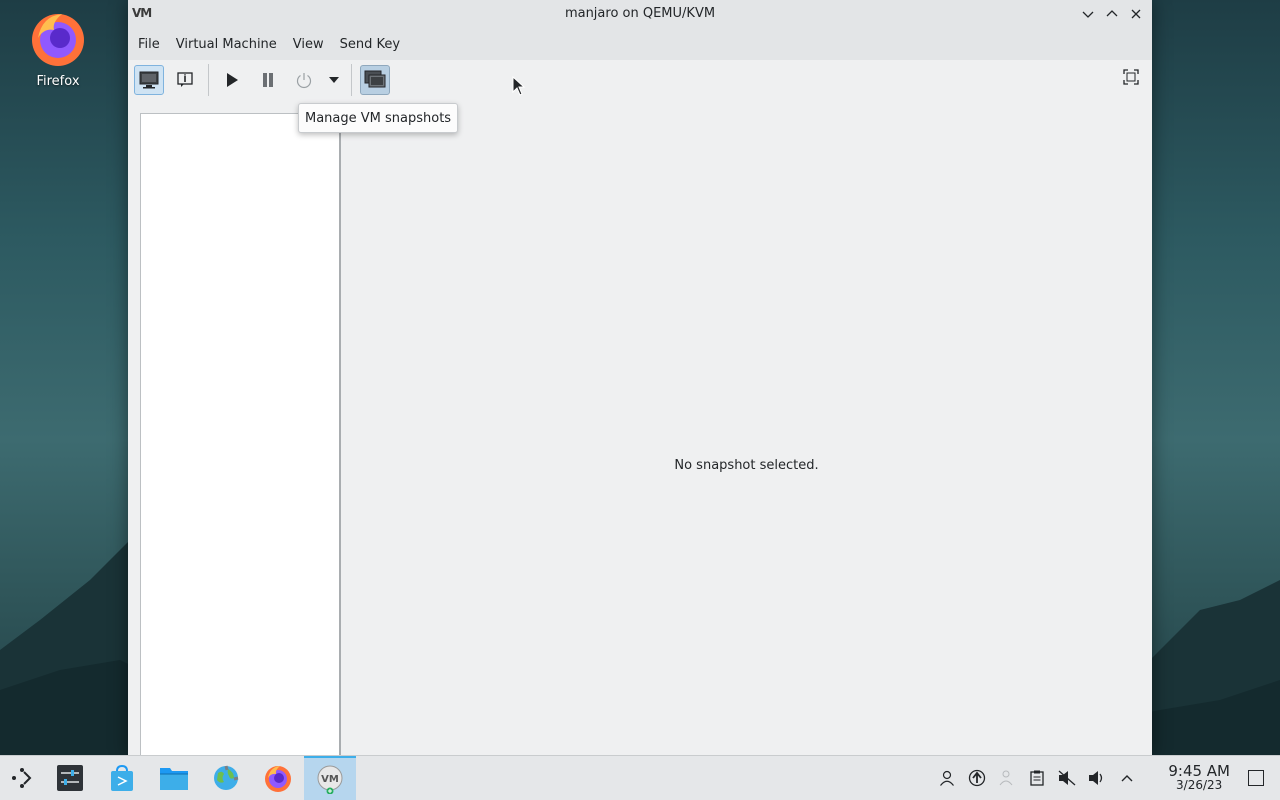 The width and height of the screenshot is (1280, 800). I want to click on desktop-icon-firefox: Firefox, so click(58, 48).